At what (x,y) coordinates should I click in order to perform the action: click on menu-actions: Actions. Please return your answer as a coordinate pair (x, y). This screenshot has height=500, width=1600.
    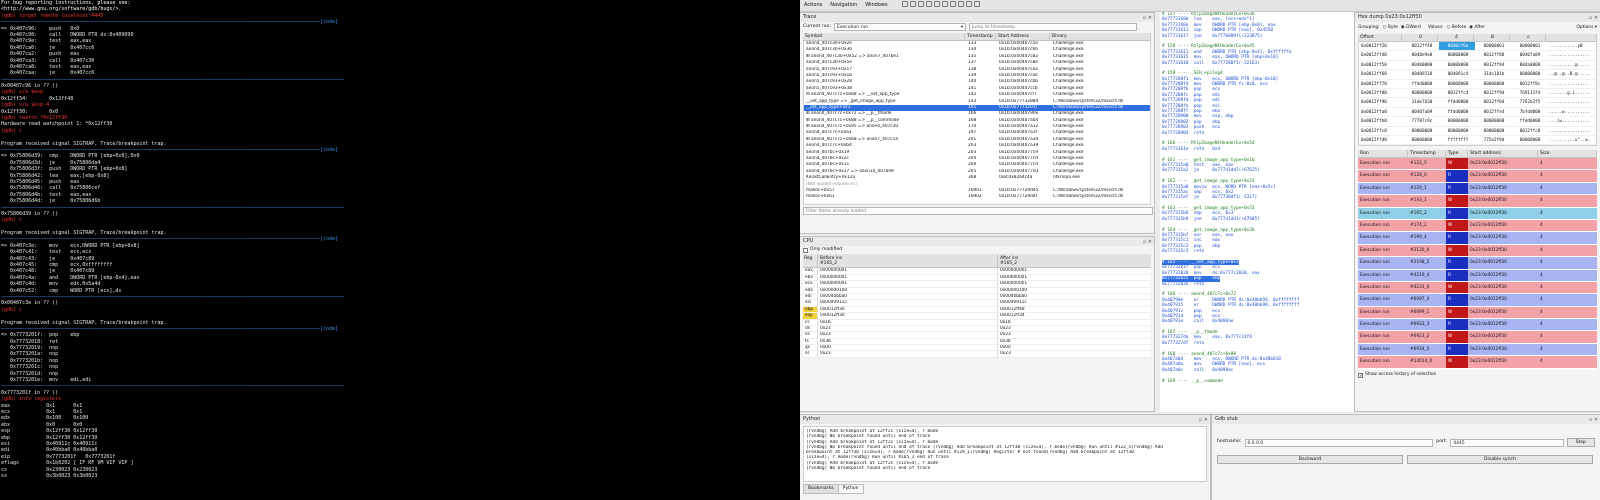
    Looking at the image, I should click on (813, 5).